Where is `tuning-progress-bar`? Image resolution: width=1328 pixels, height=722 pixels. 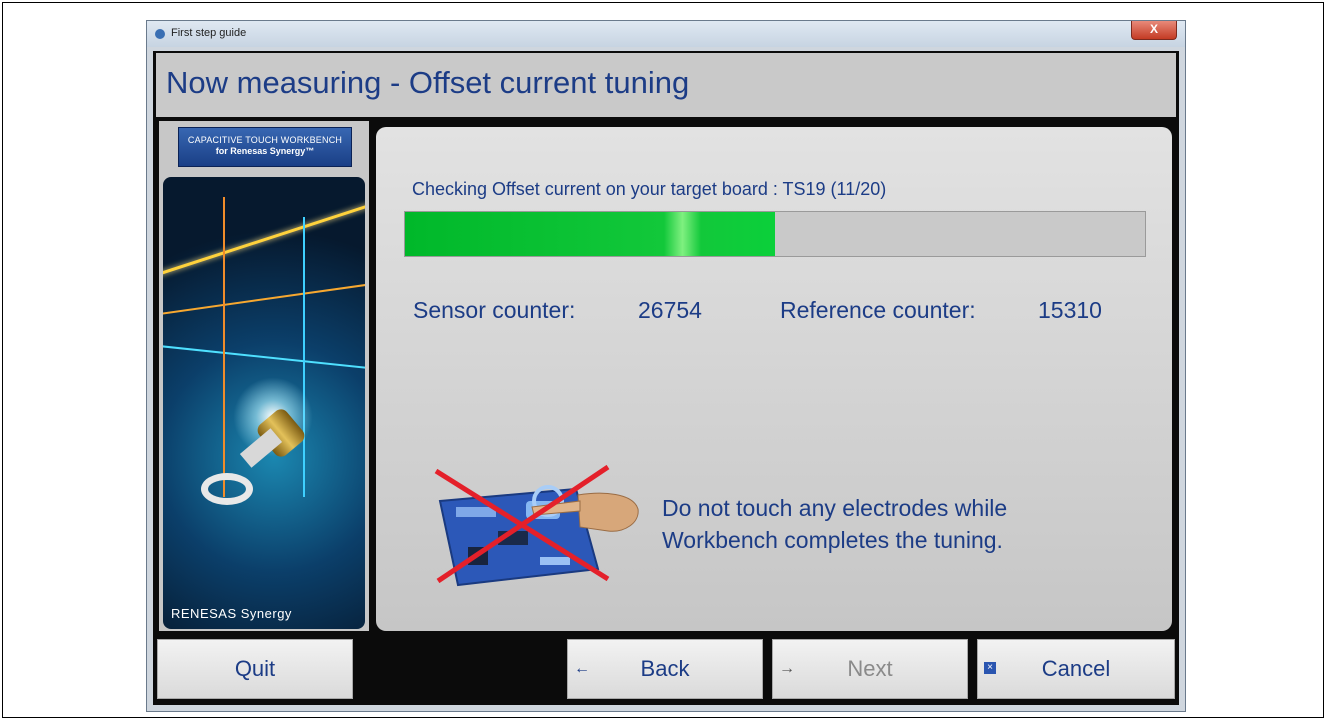
tuning-progress-bar is located at coordinates (775, 234).